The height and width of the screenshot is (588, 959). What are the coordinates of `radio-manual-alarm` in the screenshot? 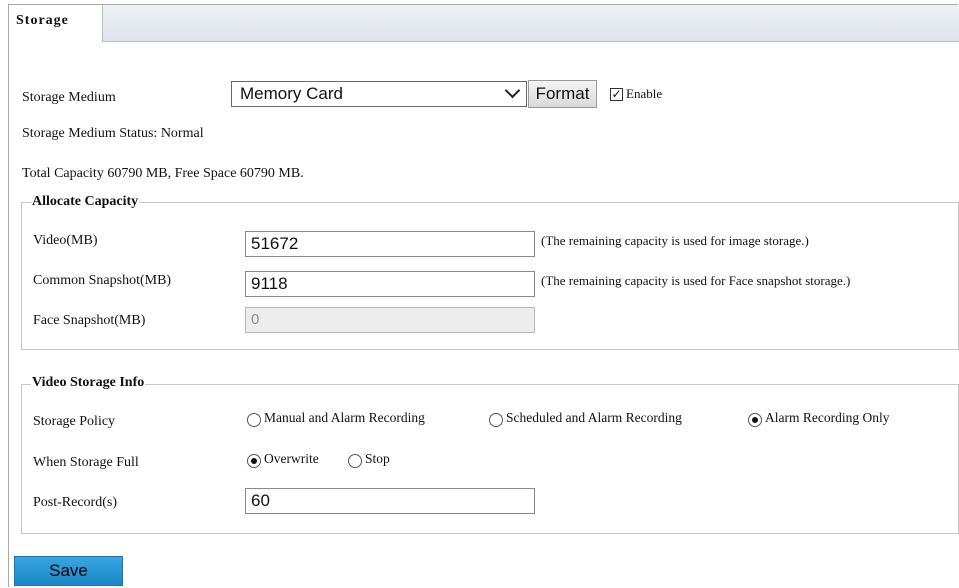 It's located at (254, 420).